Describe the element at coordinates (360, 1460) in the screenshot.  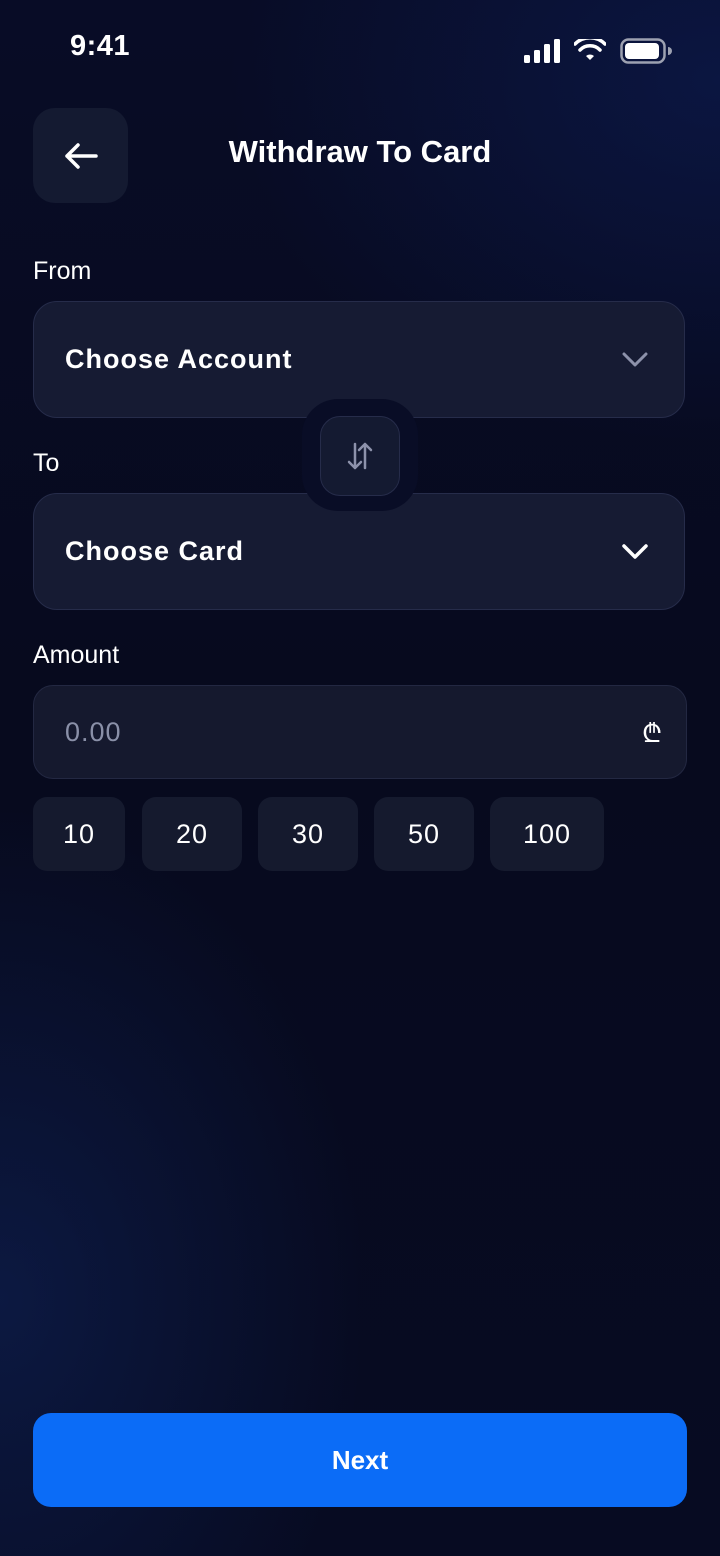
I see `next-button: Next` at that location.